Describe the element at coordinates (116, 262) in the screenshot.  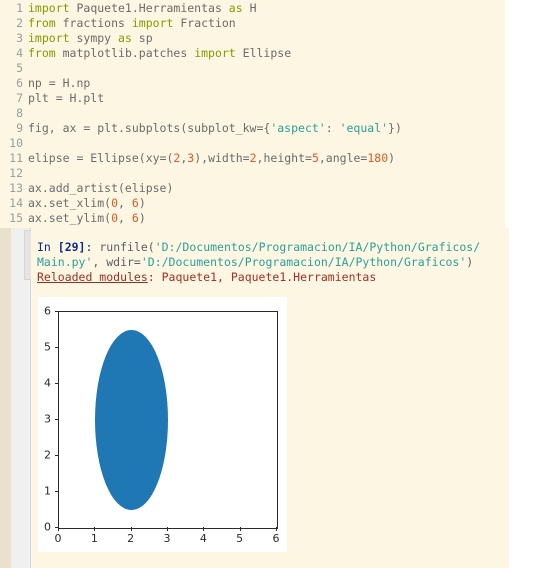
I see `console-token: , wdir=` at that location.